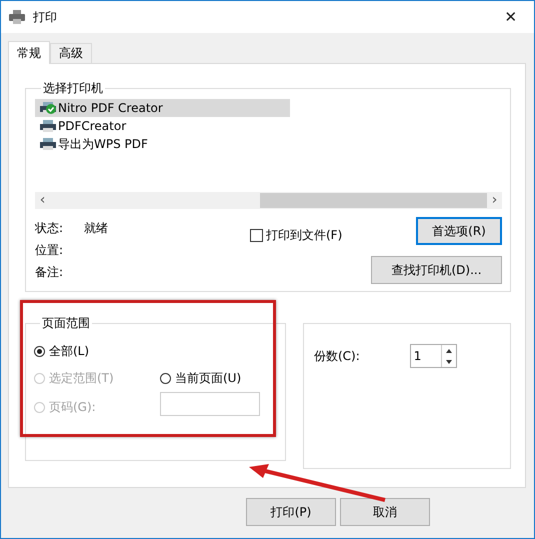 The width and height of the screenshot is (535, 539). Describe the element at coordinates (511, 17) in the screenshot. I see `close-button: ✕` at that location.